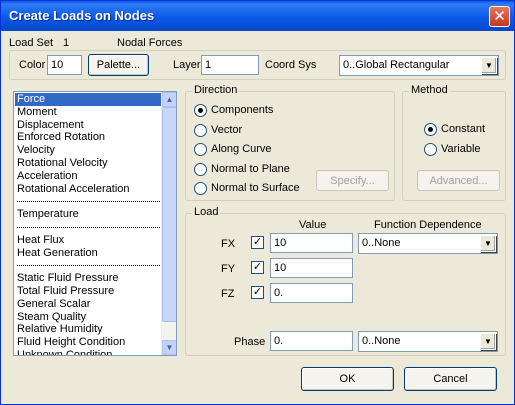  What do you see at coordinates (32, 65) in the screenshot?
I see `color-label: Color` at bounding box center [32, 65].